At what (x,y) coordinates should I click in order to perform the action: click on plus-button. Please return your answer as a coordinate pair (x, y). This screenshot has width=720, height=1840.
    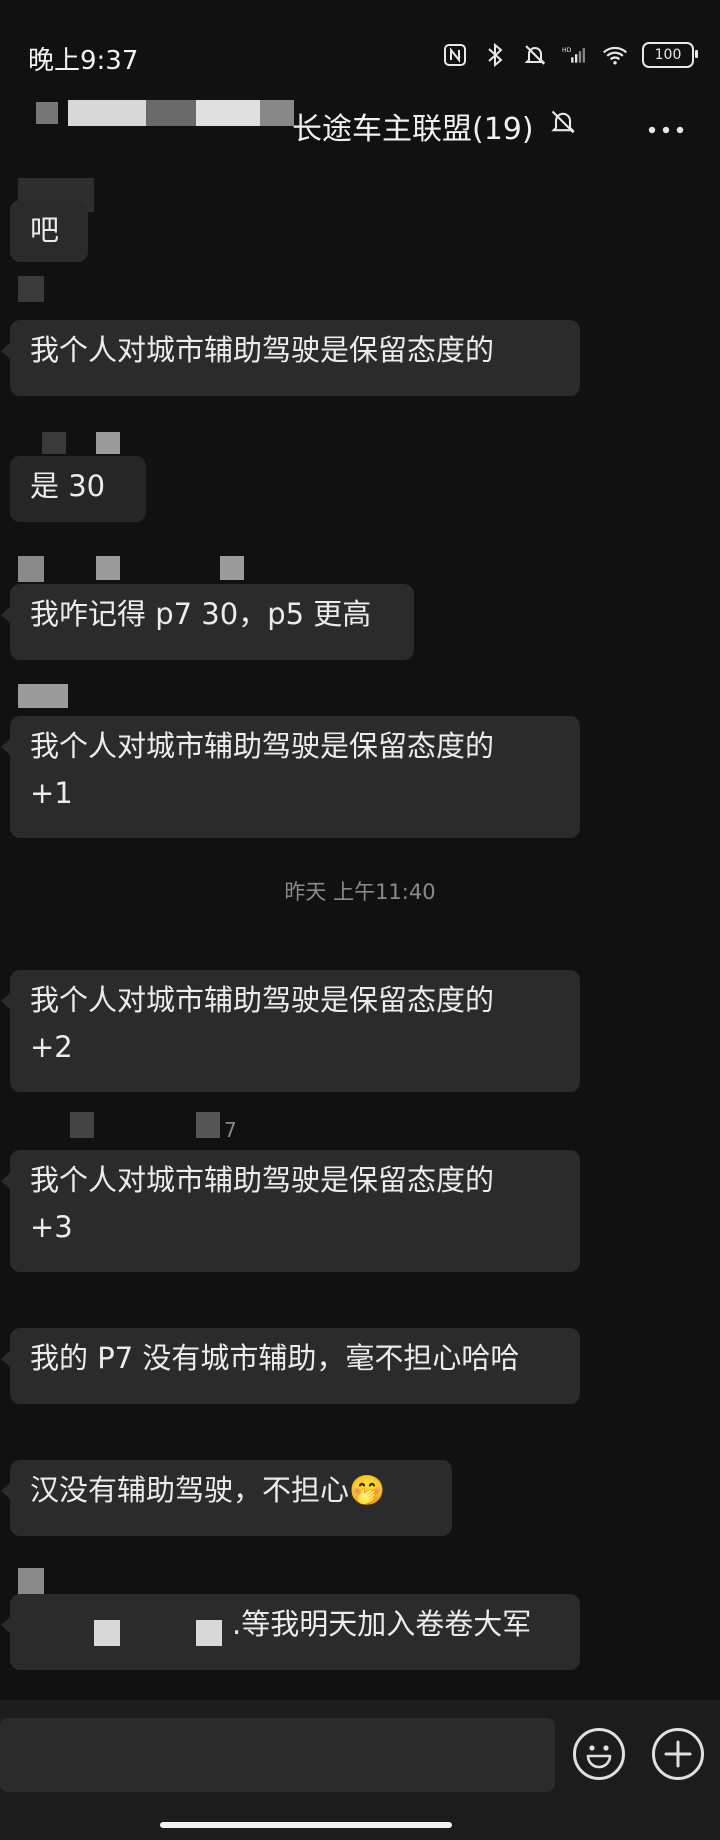
    Looking at the image, I should click on (678, 1754).